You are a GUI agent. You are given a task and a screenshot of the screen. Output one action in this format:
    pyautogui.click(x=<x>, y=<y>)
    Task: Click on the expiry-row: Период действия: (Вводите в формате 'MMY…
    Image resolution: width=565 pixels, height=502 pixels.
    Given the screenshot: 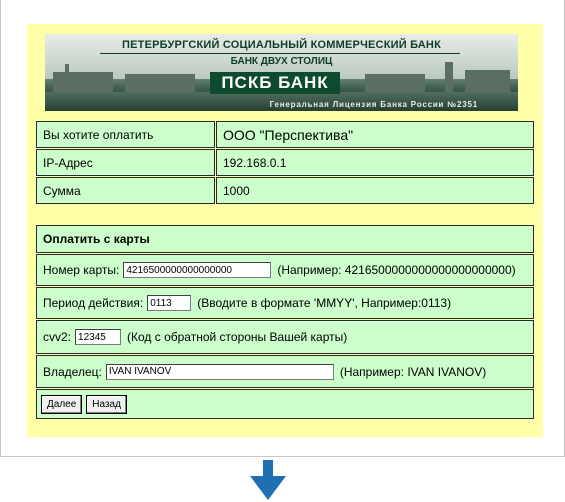 What is the action you would take?
    pyautogui.click(x=285, y=303)
    